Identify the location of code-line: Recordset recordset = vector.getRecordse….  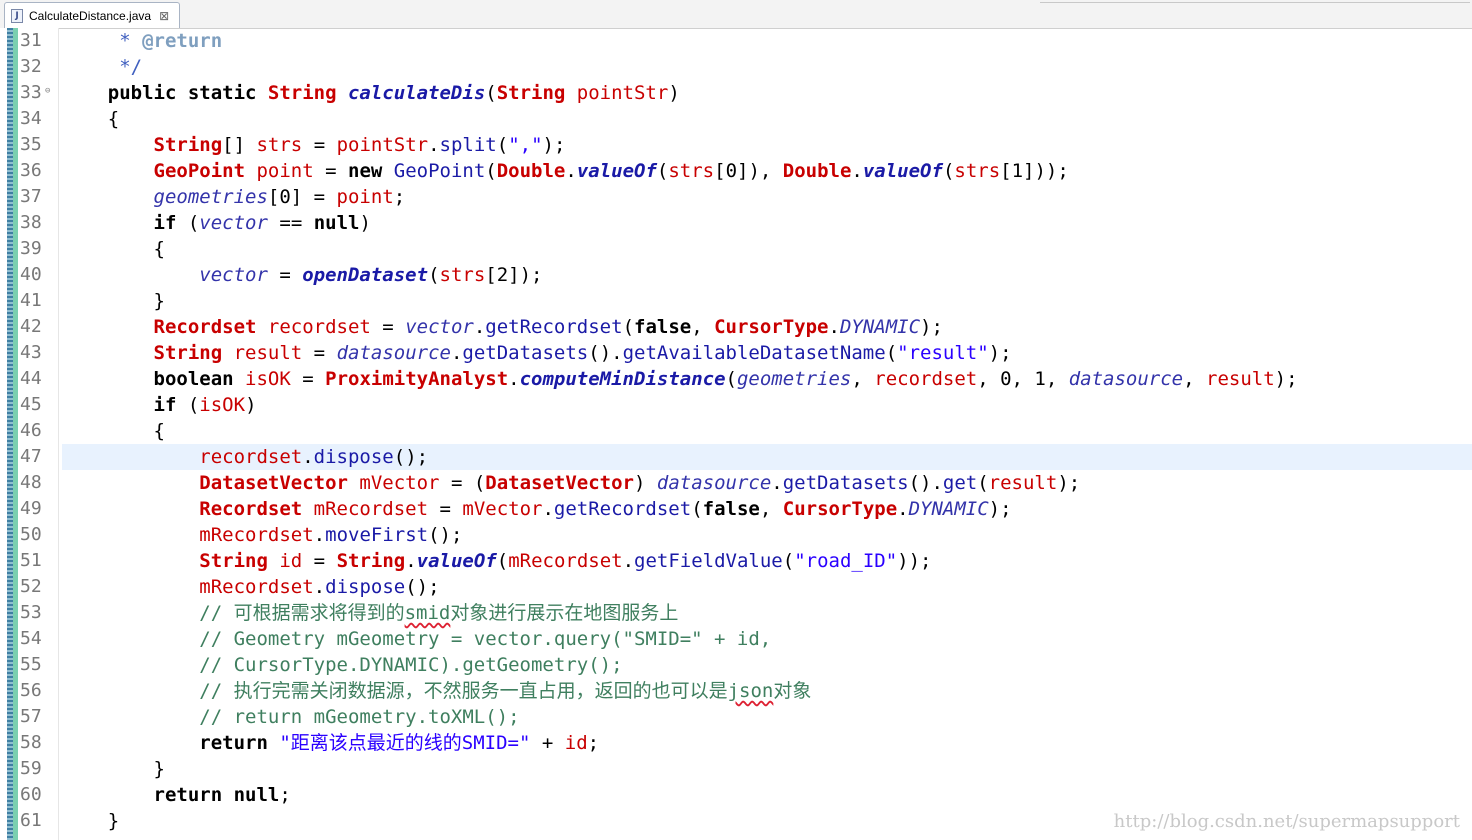
(767, 327).